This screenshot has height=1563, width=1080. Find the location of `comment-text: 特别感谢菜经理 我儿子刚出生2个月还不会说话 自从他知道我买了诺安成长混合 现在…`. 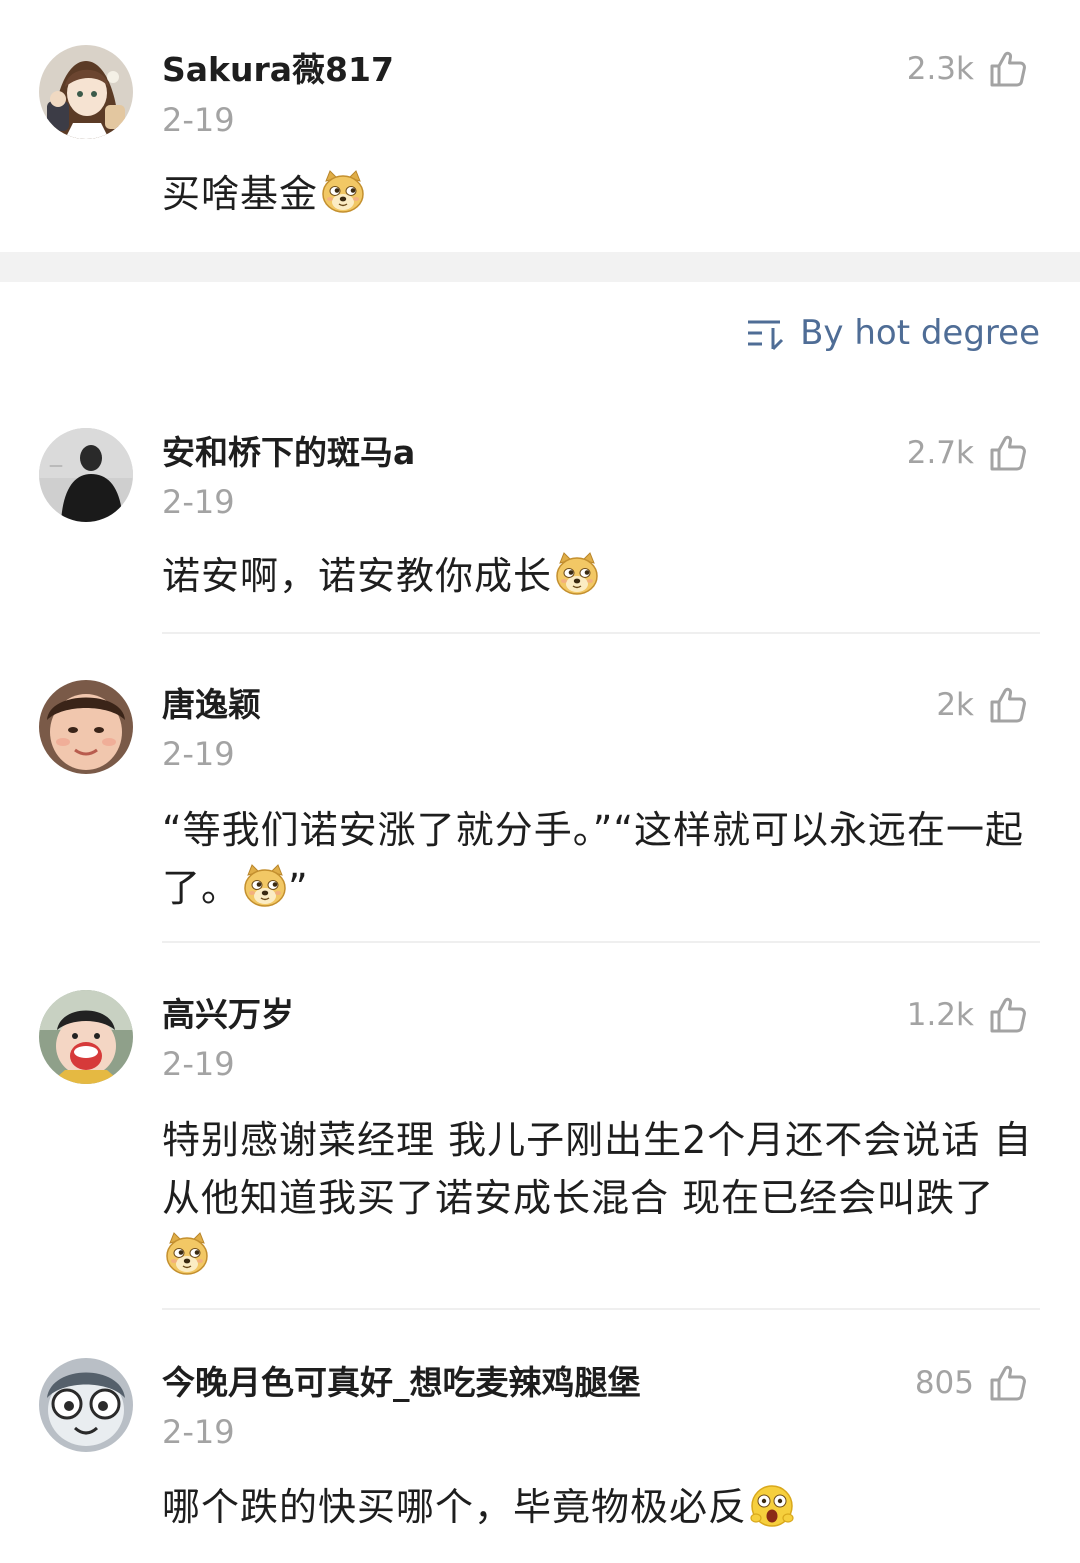

comment-text: 特别感谢菜经理 我儿子刚出生2个月还不会说话 自从他知道我买了诺安成长混合 现在… is located at coordinates (602, 1198).